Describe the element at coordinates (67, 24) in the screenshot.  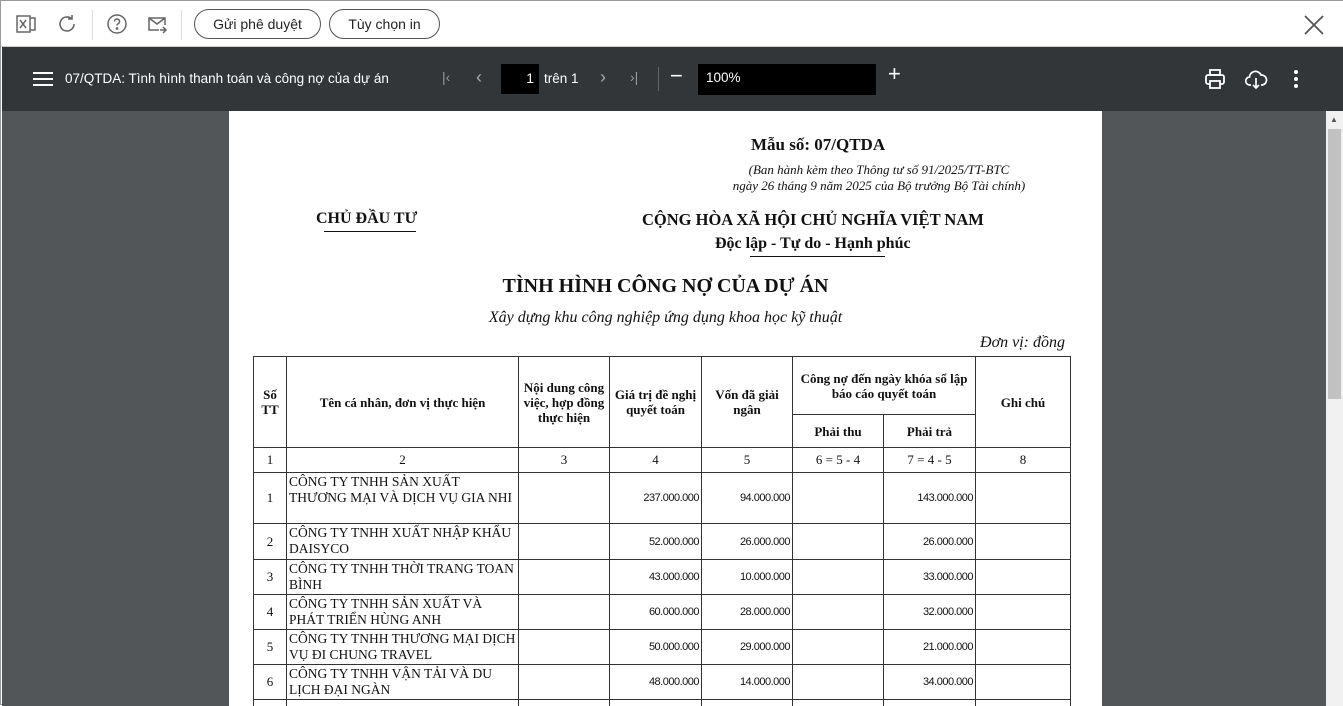
I see `refresh-icon` at that location.